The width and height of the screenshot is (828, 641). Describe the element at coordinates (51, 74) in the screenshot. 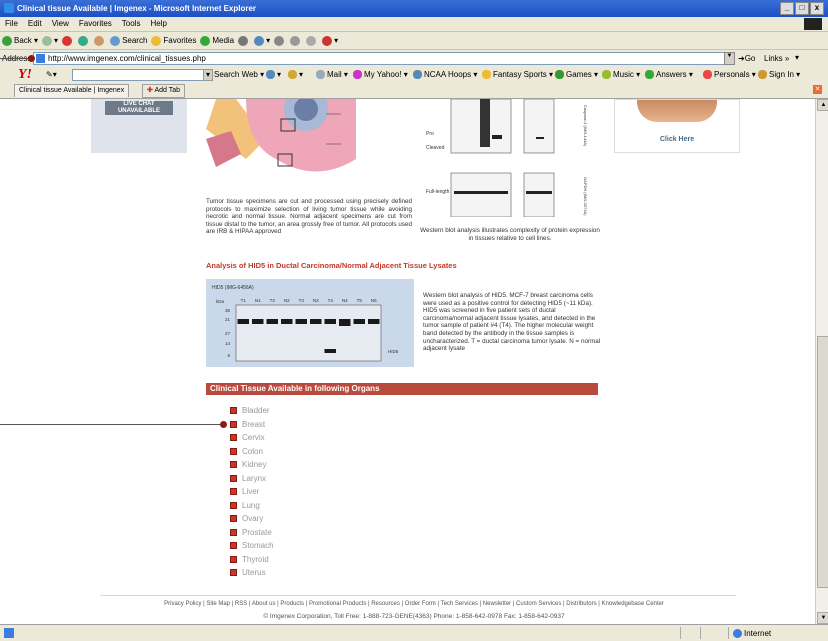

I see `pencil-icon: ✎▾` at that location.